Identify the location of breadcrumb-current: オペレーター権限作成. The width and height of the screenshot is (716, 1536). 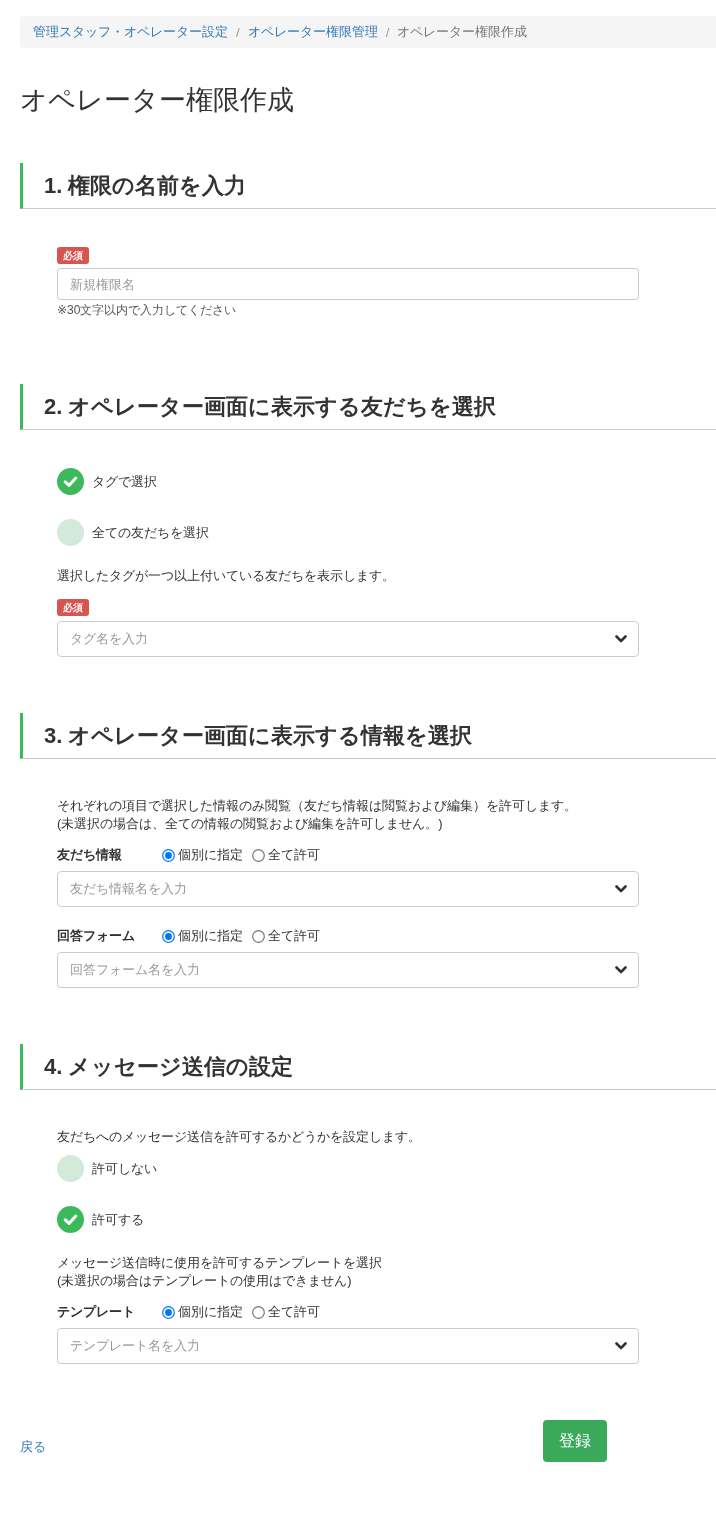
(462, 32).